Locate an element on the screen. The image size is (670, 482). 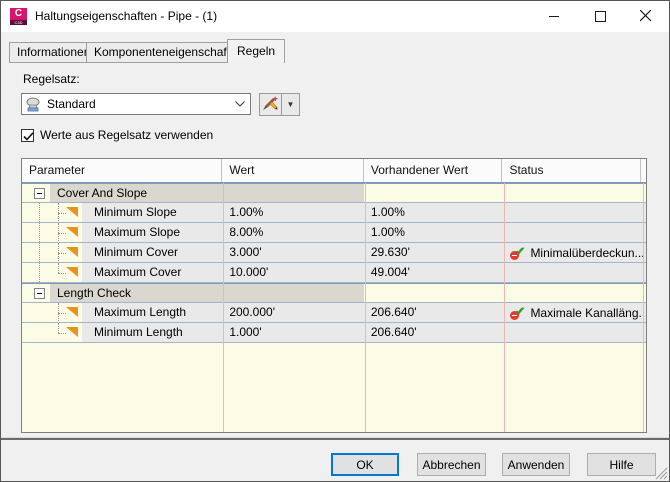
use-ruleset-checkbox is located at coordinates (27, 135).